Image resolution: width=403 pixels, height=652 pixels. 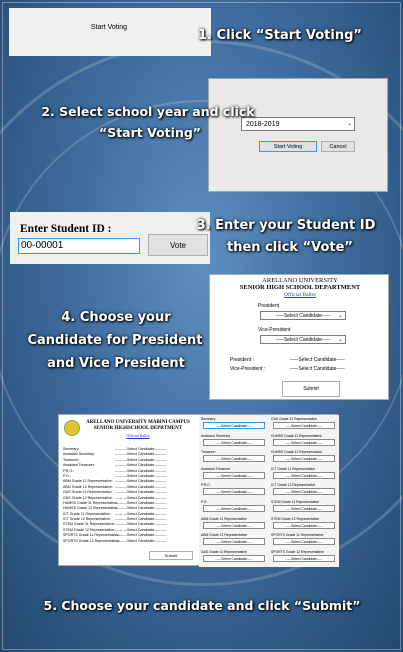 What do you see at coordinates (88, 497) in the screenshot?
I see `summary-row-label: GAS Grade 12 Representative:` at bounding box center [88, 497].